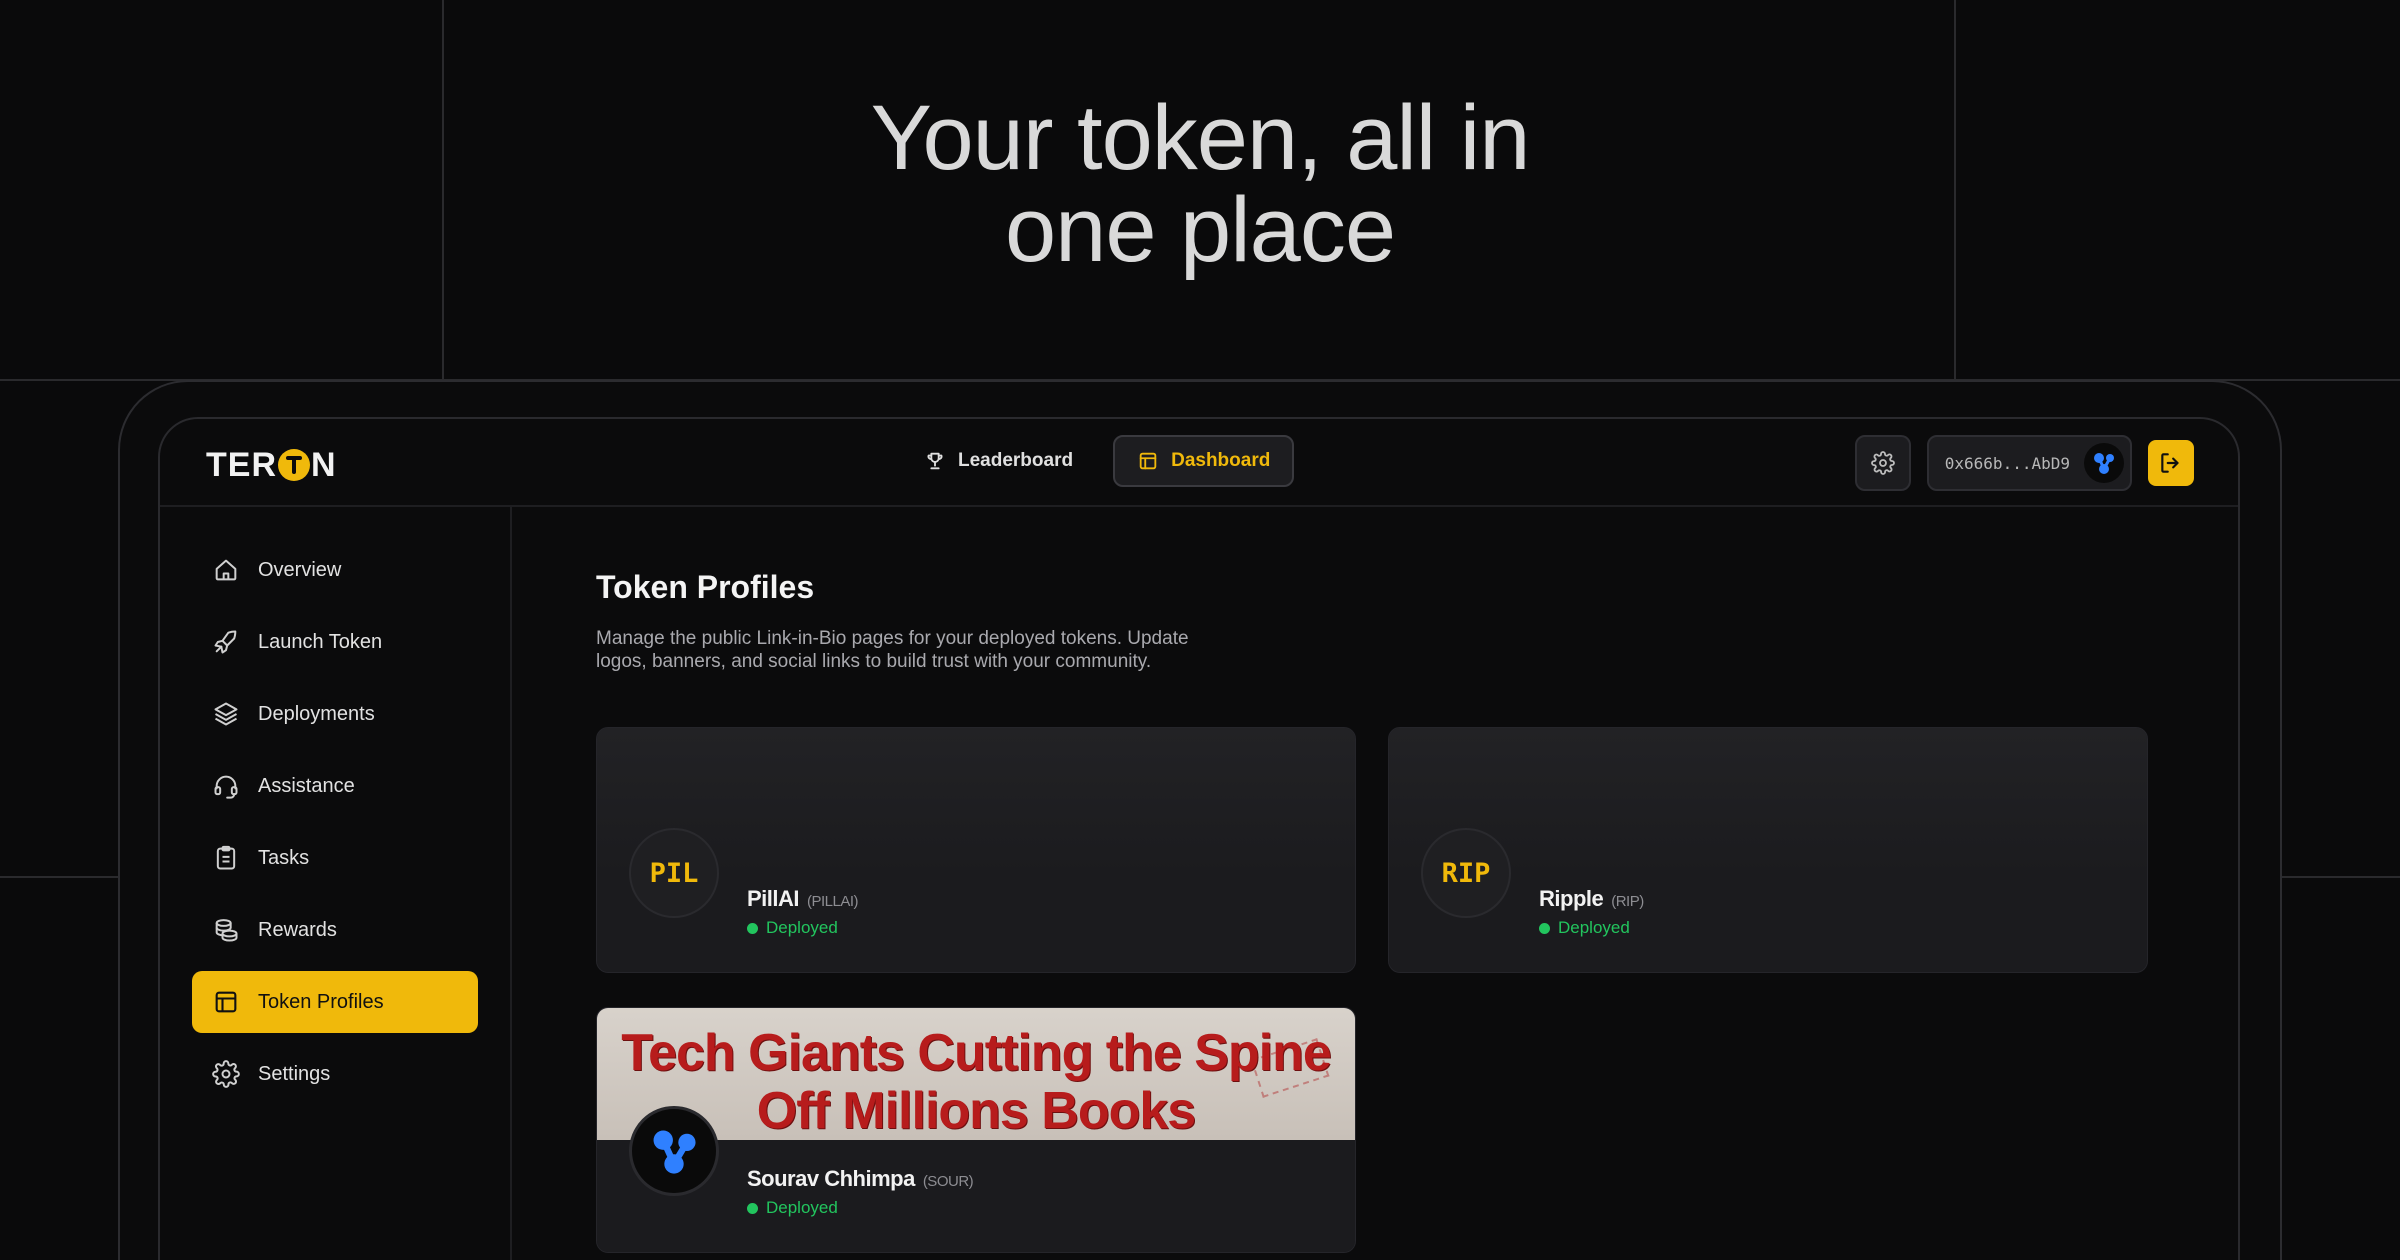 The height and width of the screenshot is (1260, 2400). Describe the element at coordinates (705, 587) in the screenshot. I see `page-title: Token Profiles` at that location.